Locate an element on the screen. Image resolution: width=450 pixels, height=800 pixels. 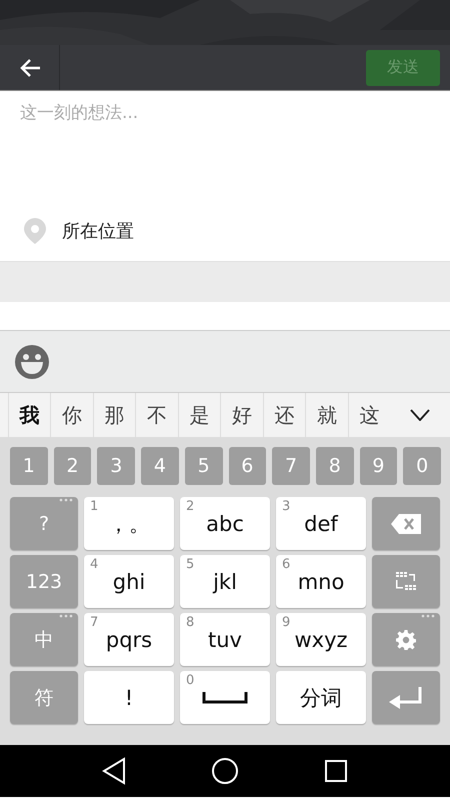
key-digit: 7 is located at coordinates (94, 622).